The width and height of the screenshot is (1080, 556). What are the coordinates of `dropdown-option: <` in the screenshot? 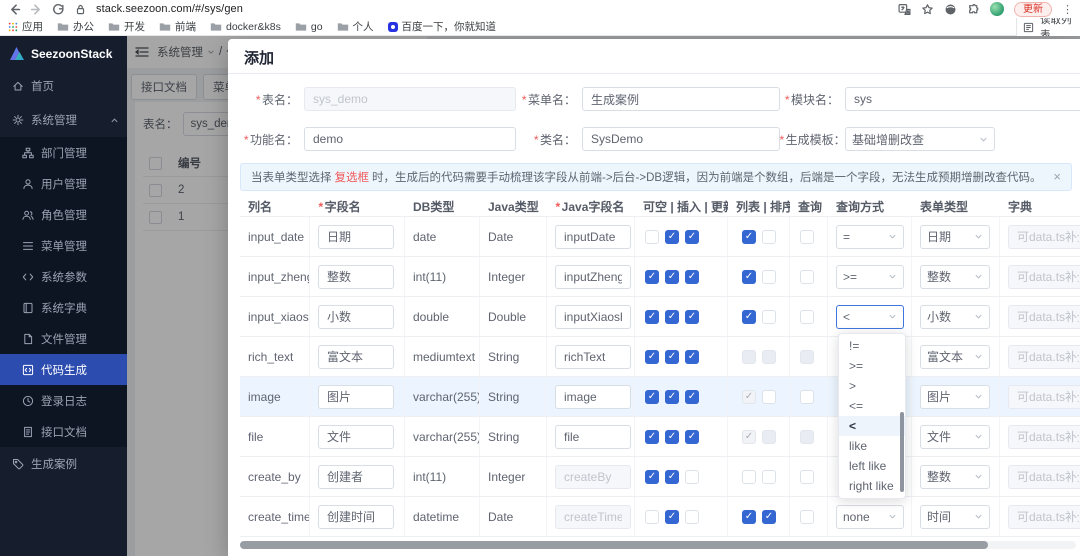 It's located at (872, 426).